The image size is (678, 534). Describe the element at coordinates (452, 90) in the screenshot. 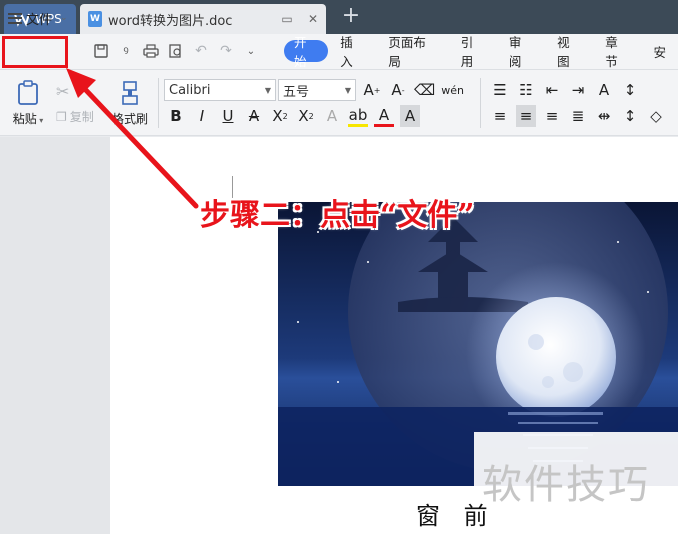

I see `phonetic-guide-icon: wén` at that location.